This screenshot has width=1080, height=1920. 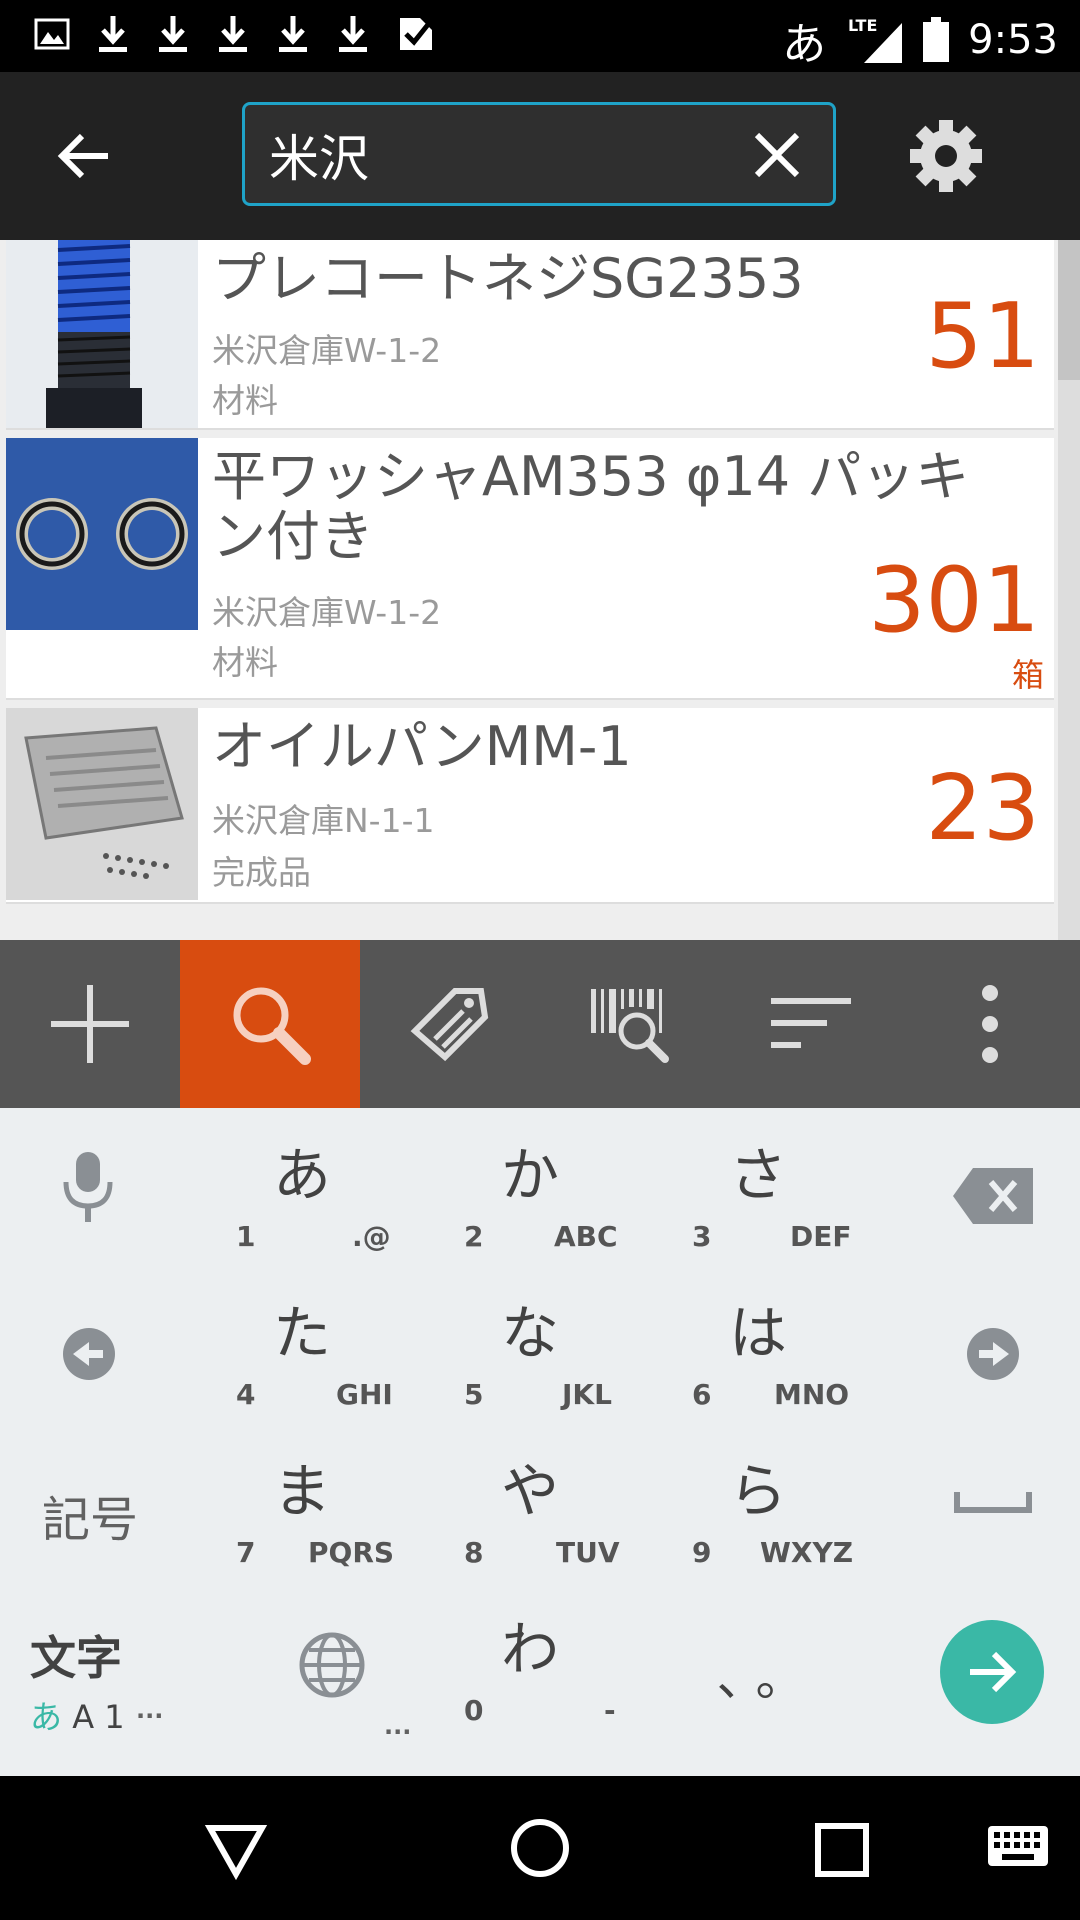 I want to click on item-quantity: 301, so click(x=954, y=600).